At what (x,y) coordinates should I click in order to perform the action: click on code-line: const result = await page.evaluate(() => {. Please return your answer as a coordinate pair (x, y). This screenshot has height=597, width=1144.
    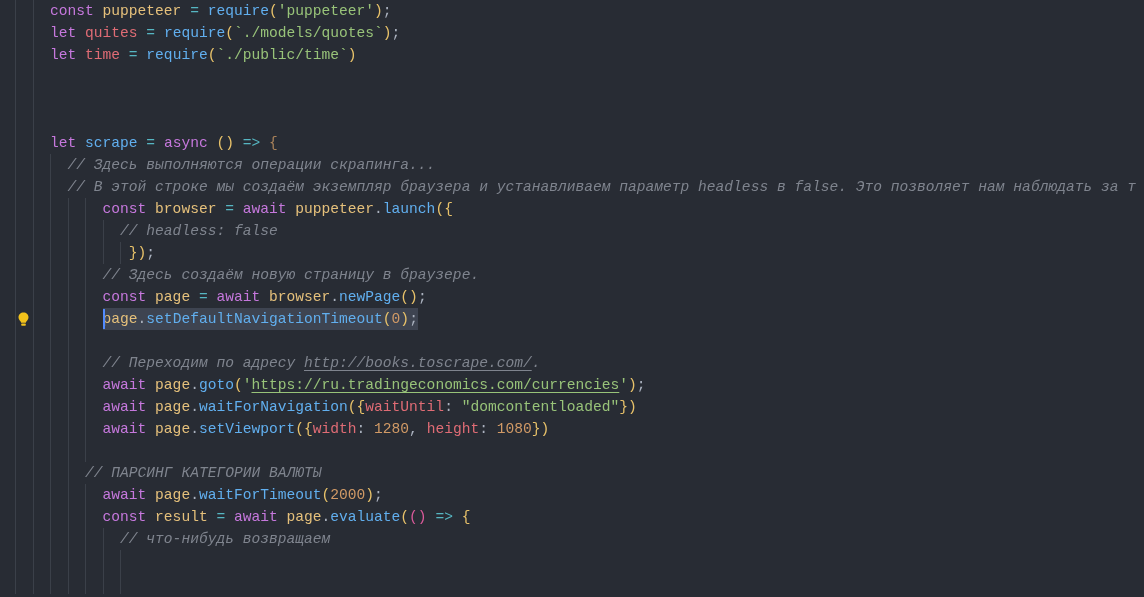
    Looking at the image, I should click on (286, 517).